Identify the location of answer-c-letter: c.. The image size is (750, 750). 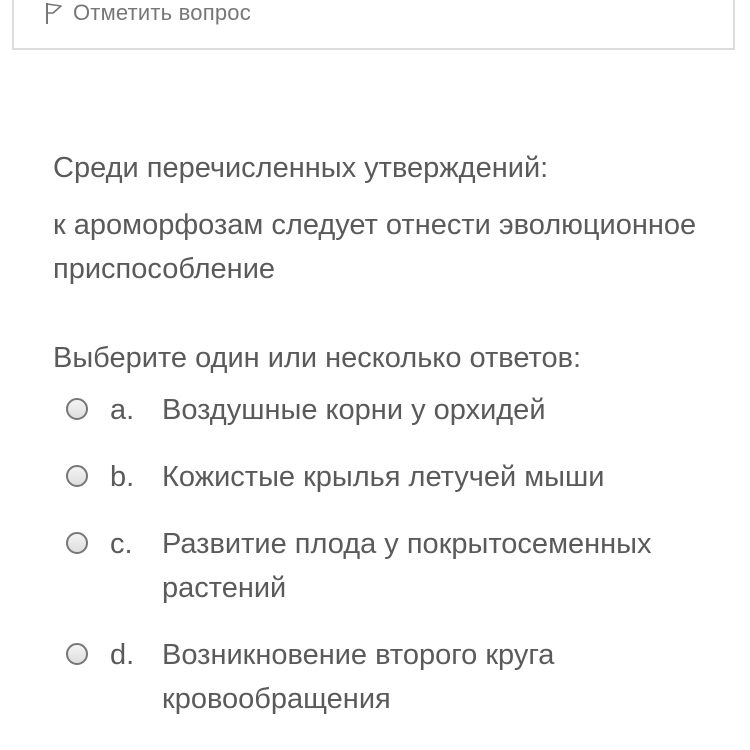
(121, 544).